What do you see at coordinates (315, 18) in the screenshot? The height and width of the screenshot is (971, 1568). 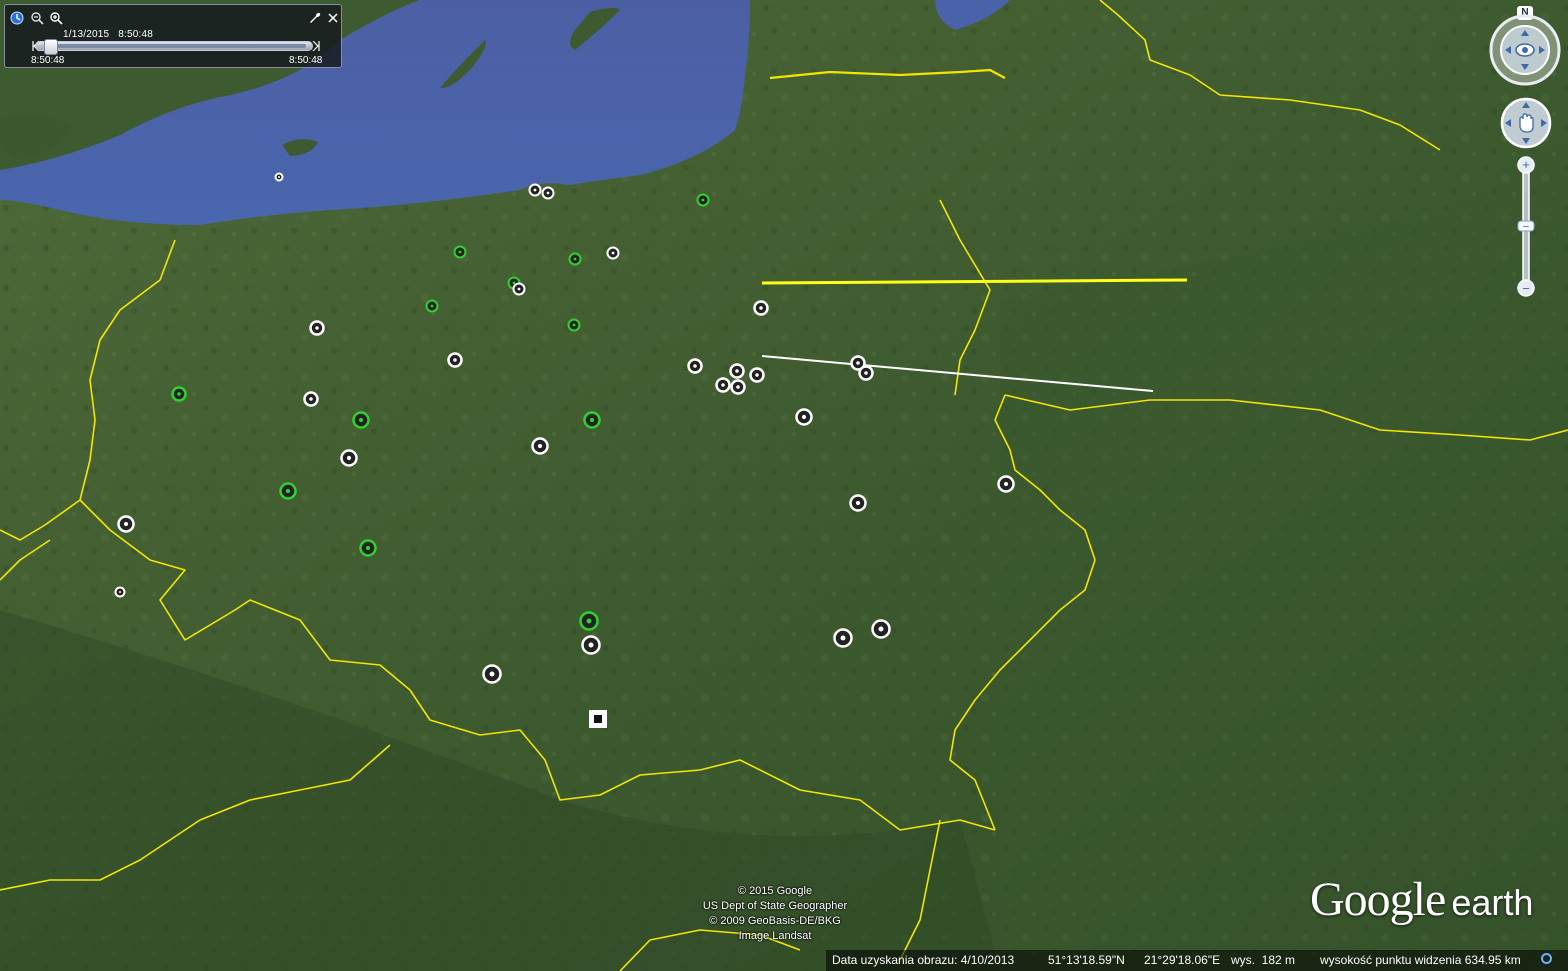 I see `wrench-icon` at bounding box center [315, 18].